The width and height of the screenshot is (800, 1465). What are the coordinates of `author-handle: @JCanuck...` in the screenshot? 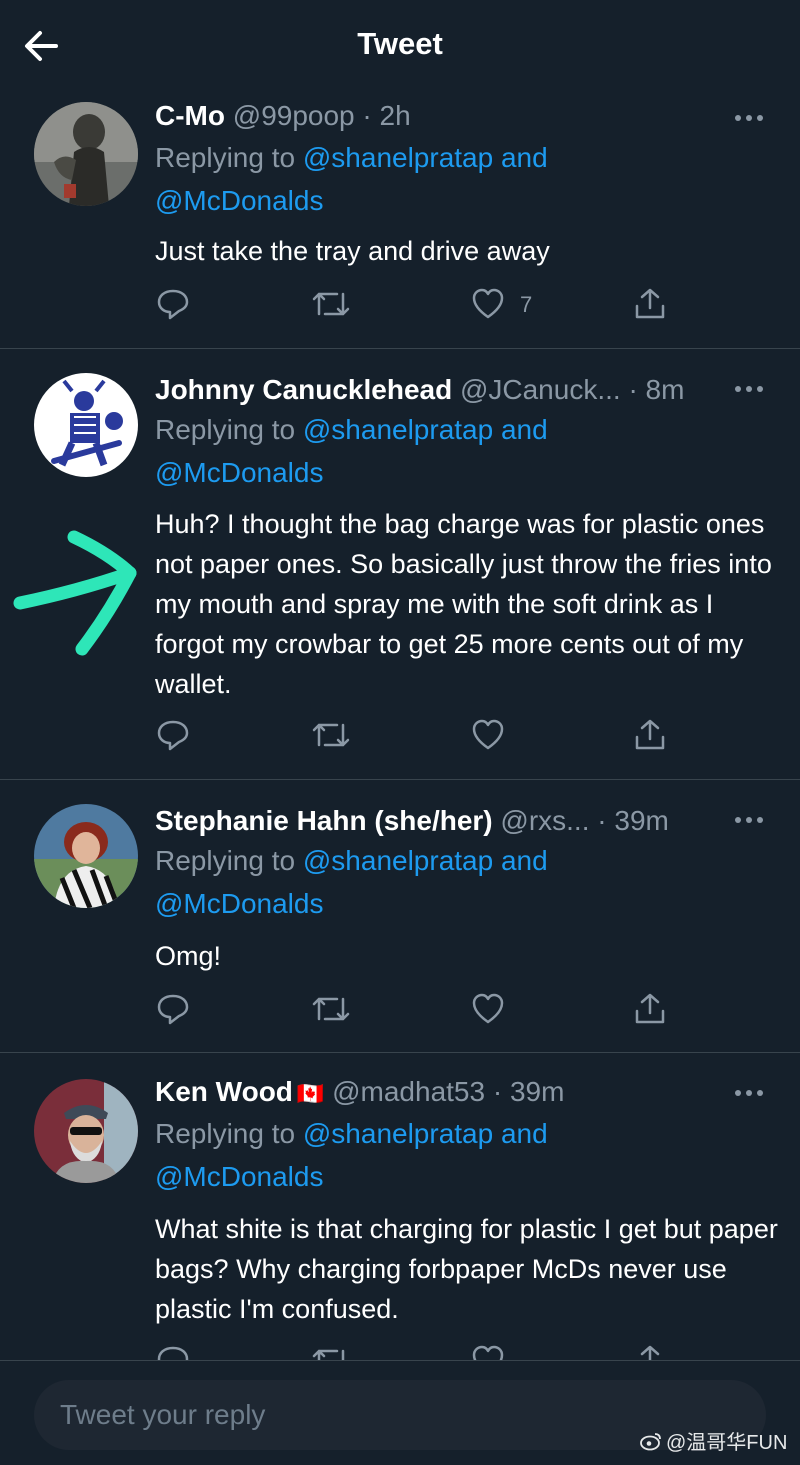 It's located at (540, 389).